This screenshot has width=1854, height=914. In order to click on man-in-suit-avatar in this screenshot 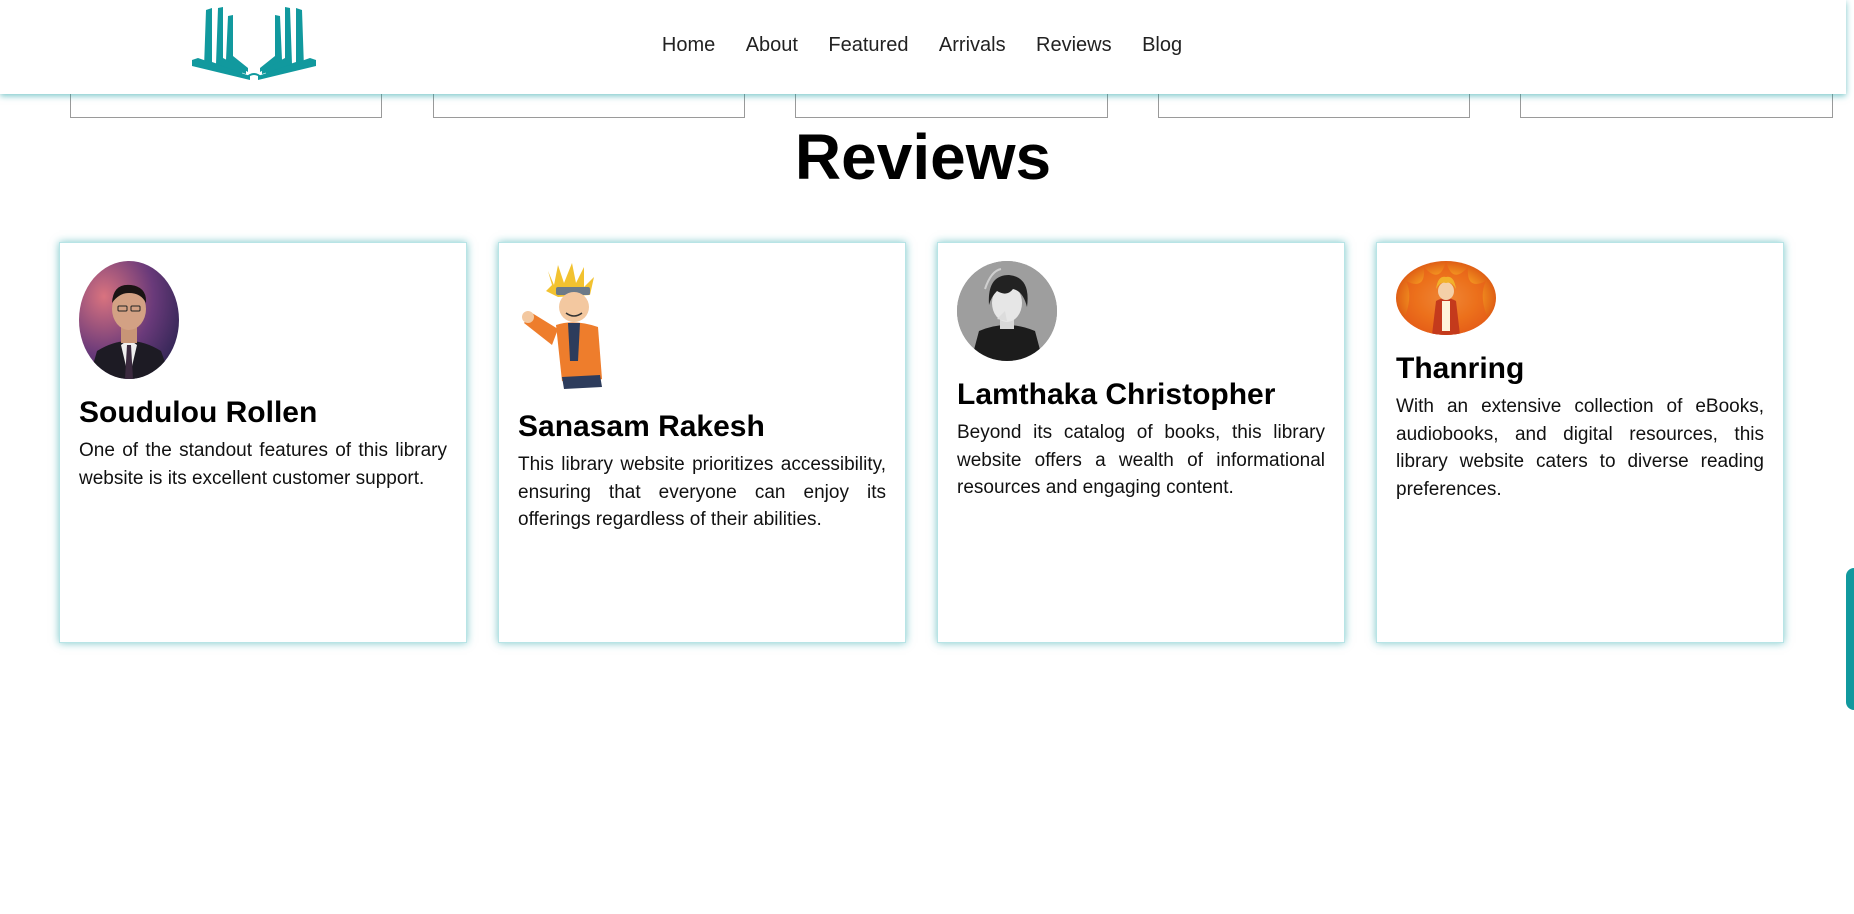, I will do `click(129, 320)`.